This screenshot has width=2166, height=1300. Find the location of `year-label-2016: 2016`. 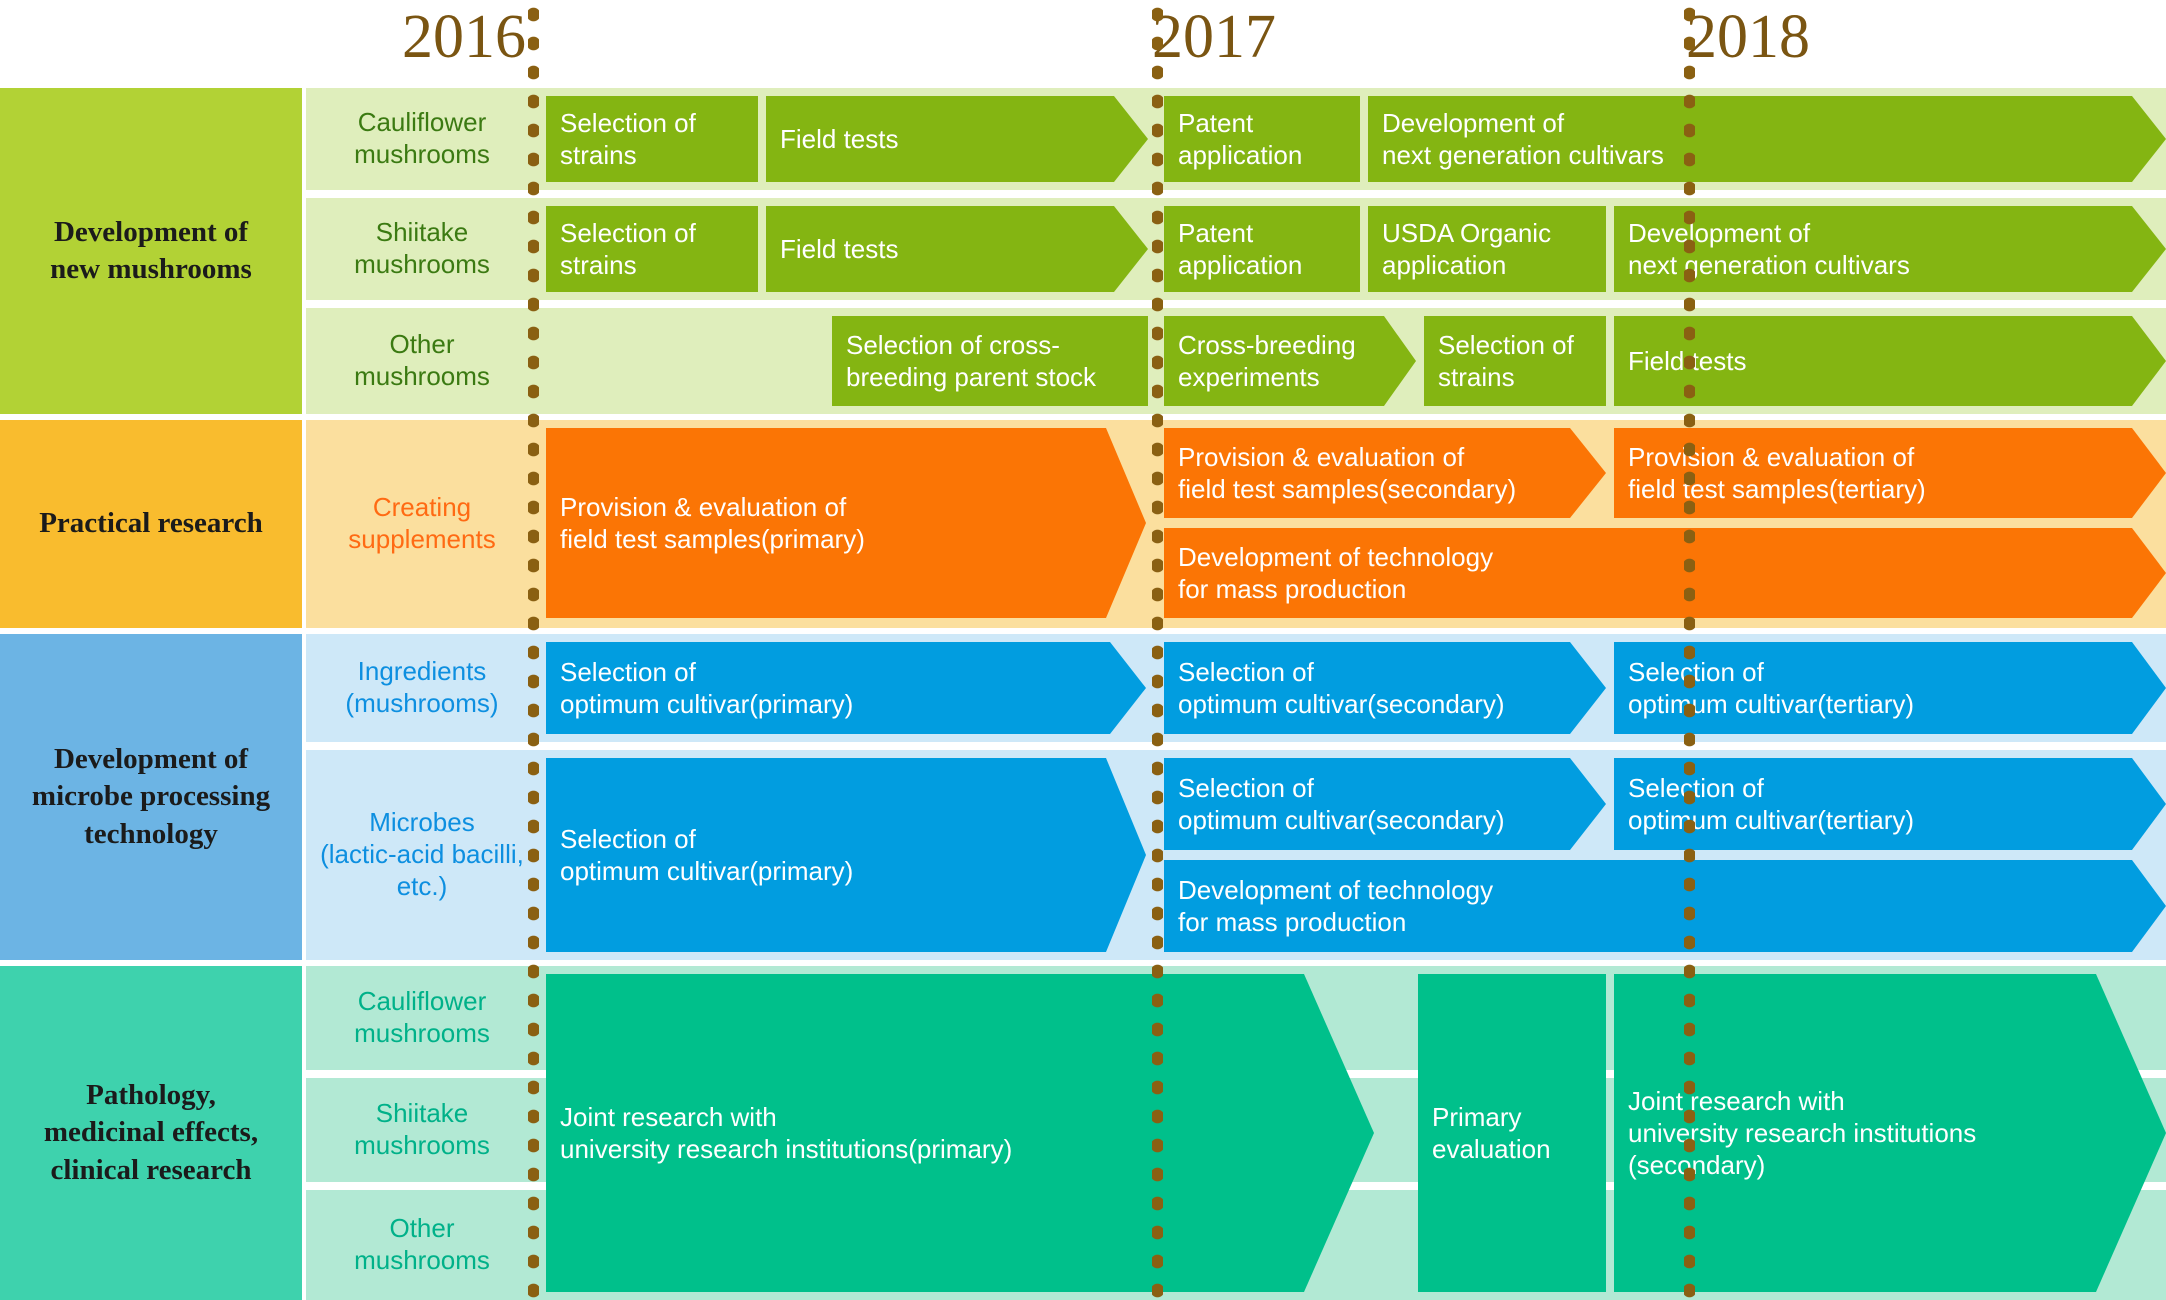

year-label-2016: 2016 is located at coordinates (464, 37).